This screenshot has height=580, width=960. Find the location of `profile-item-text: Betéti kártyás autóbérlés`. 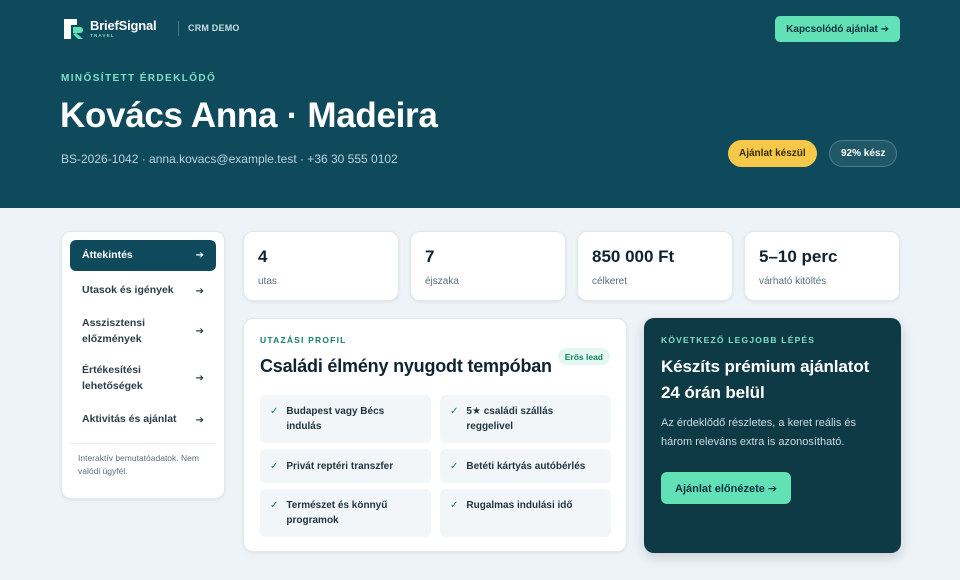

profile-item-text: Betéti kártyás autóbérlés is located at coordinates (526, 466).